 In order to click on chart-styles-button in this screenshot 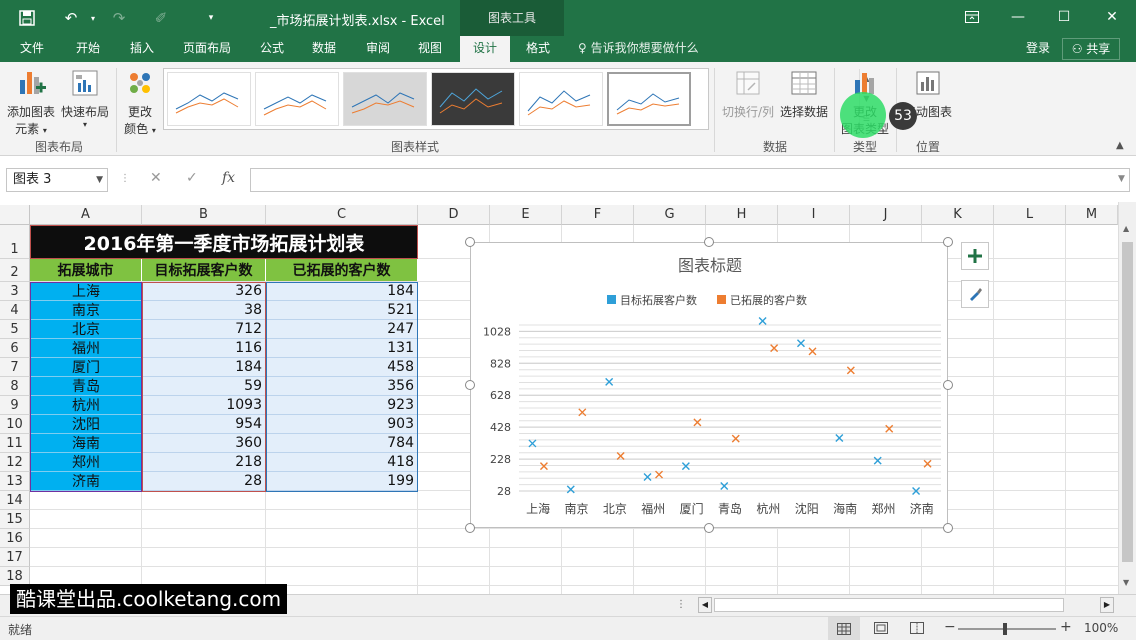, I will do `click(975, 294)`.